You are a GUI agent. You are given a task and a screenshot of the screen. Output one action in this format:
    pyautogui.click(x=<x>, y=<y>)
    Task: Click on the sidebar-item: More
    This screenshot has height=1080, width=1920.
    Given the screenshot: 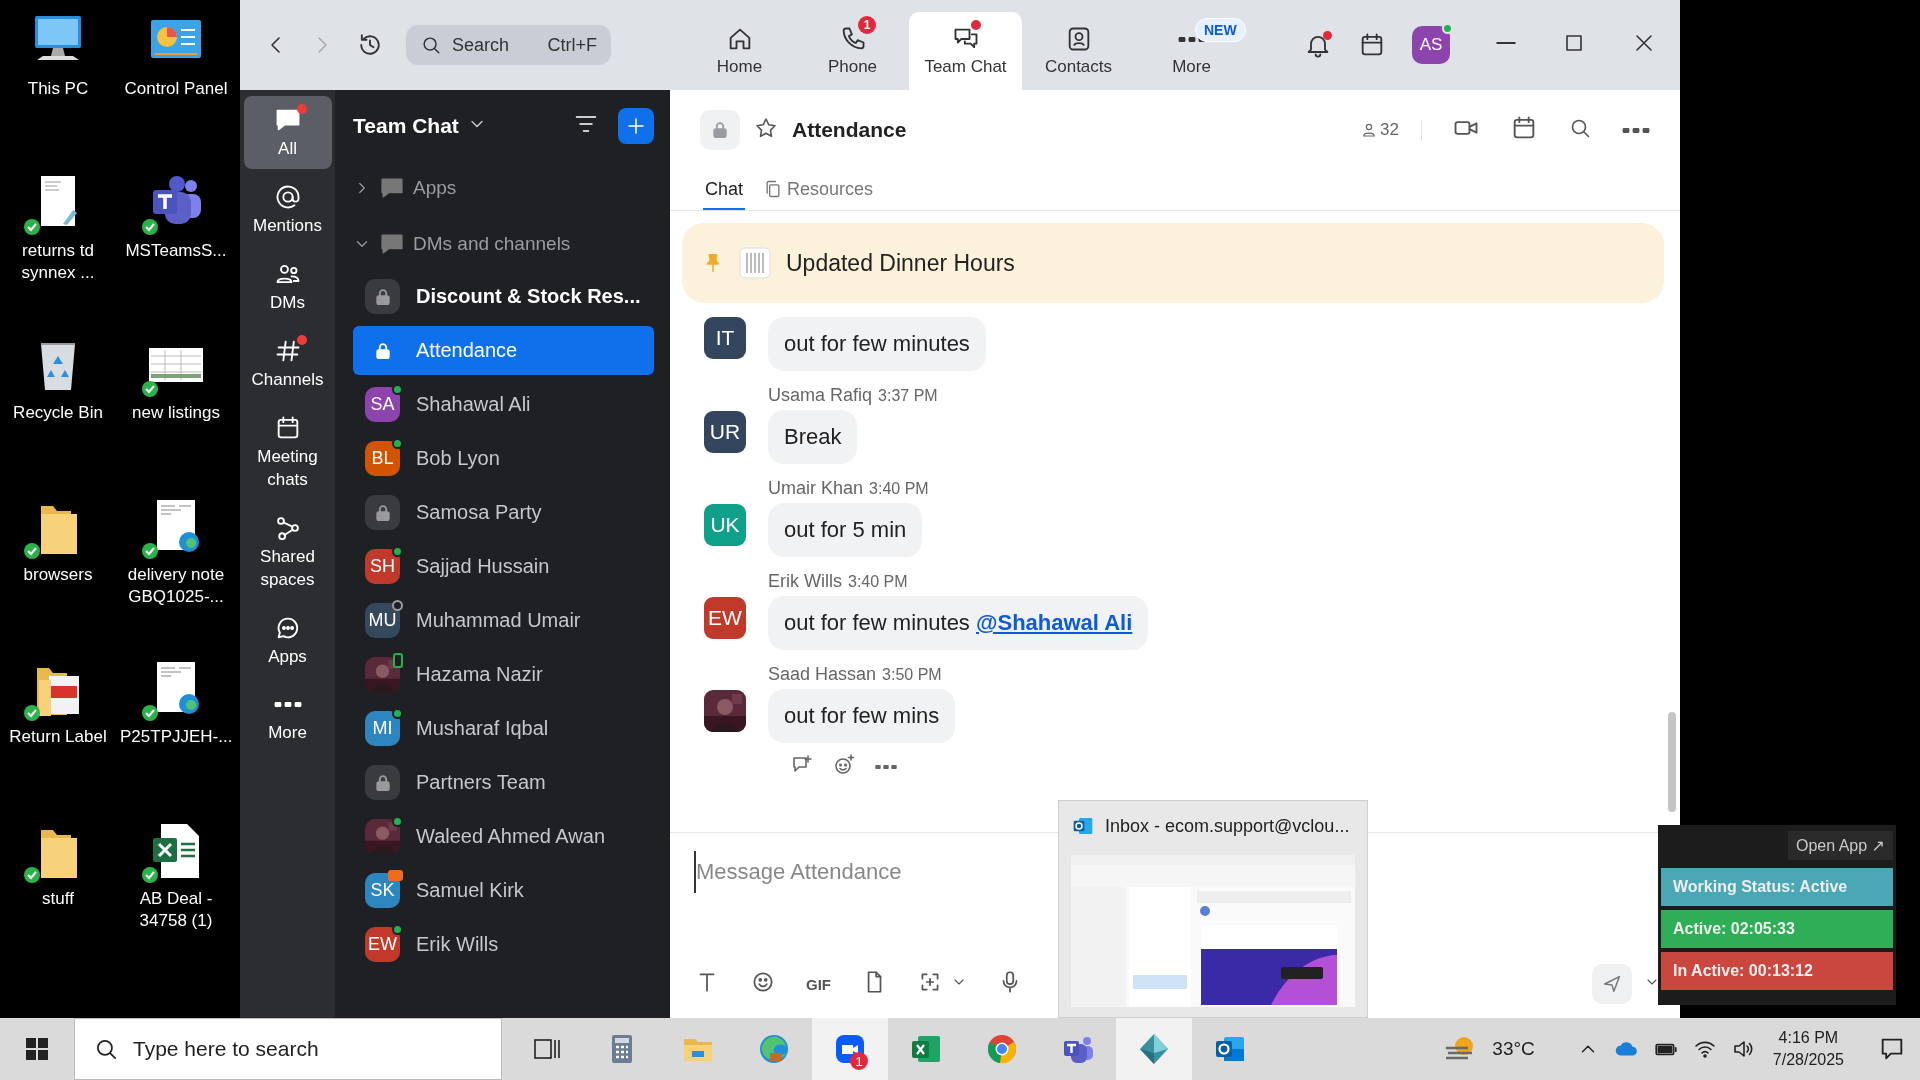 What is the action you would take?
    pyautogui.click(x=287, y=717)
    